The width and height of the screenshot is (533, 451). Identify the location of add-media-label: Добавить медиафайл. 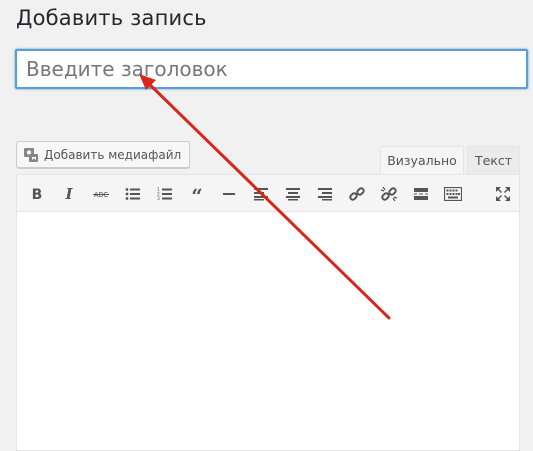
(113, 154).